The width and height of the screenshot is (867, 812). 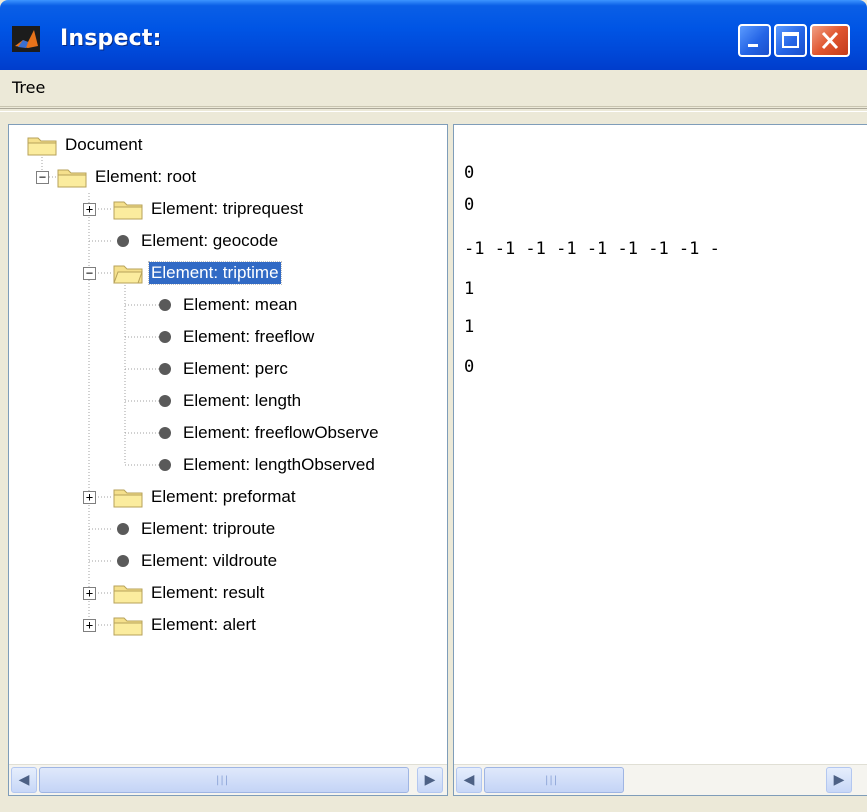 What do you see at coordinates (223, 496) in the screenshot?
I see `tree-node-label: Element: preformat` at bounding box center [223, 496].